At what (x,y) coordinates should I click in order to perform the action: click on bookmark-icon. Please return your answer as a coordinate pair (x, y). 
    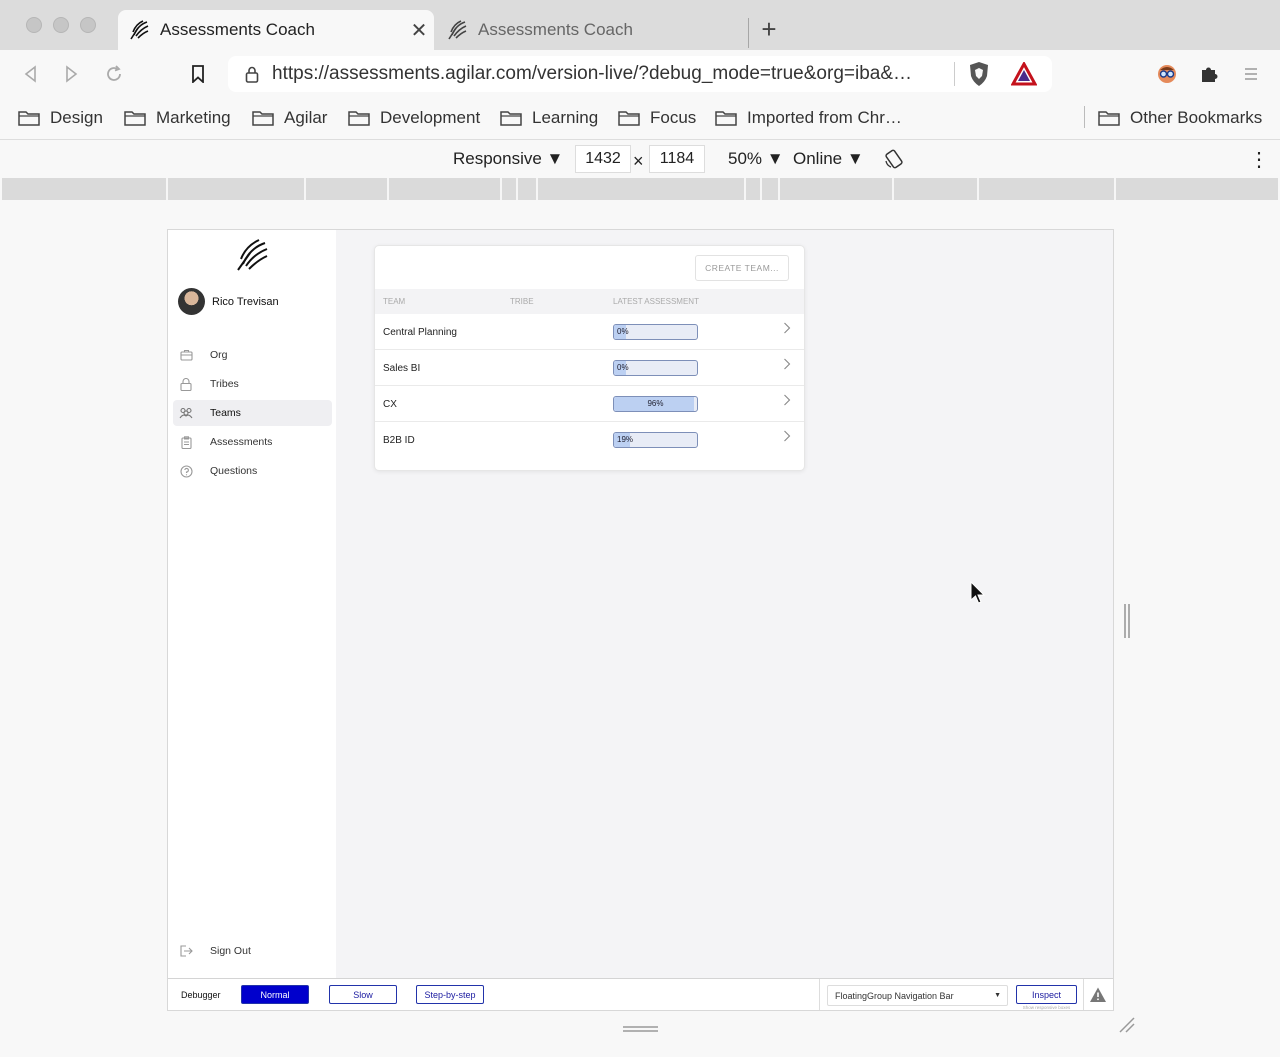
    Looking at the image, I should click on (198, 74).